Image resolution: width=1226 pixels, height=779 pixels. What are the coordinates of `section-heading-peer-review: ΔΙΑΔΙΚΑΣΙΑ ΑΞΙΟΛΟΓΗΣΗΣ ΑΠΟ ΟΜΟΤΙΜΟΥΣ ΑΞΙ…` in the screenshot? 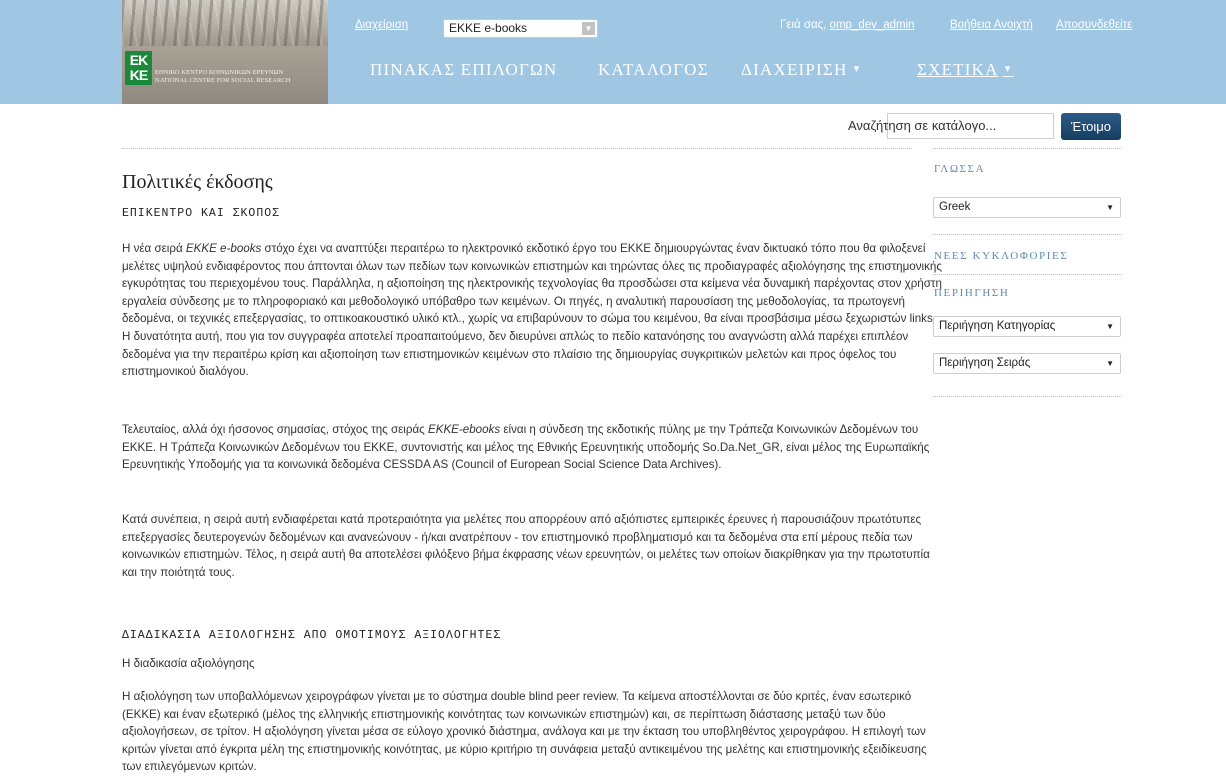 It's located at (312, 635).